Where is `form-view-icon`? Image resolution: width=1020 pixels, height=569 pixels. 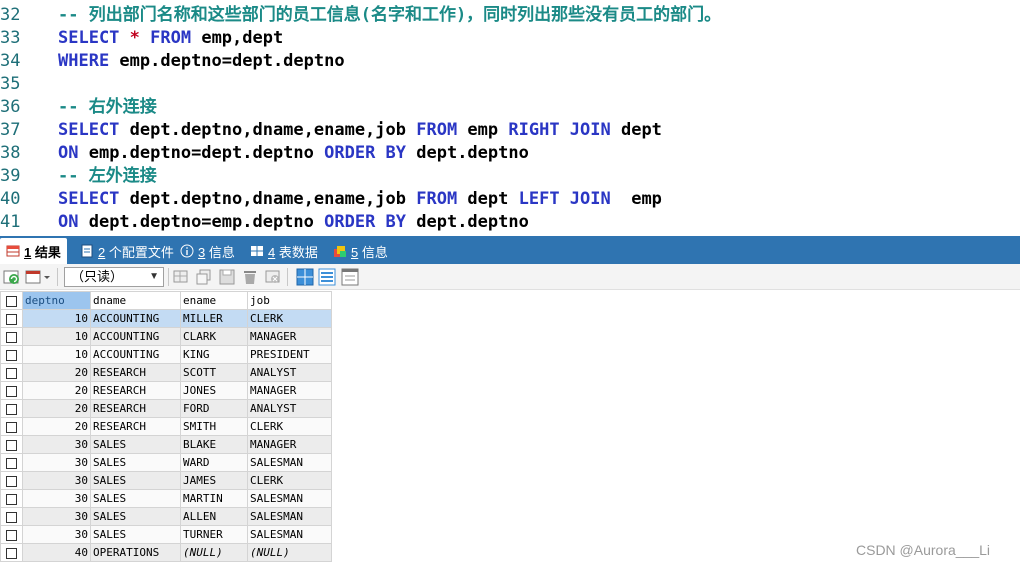
form-view-icon is located at coordinates (327, 277).